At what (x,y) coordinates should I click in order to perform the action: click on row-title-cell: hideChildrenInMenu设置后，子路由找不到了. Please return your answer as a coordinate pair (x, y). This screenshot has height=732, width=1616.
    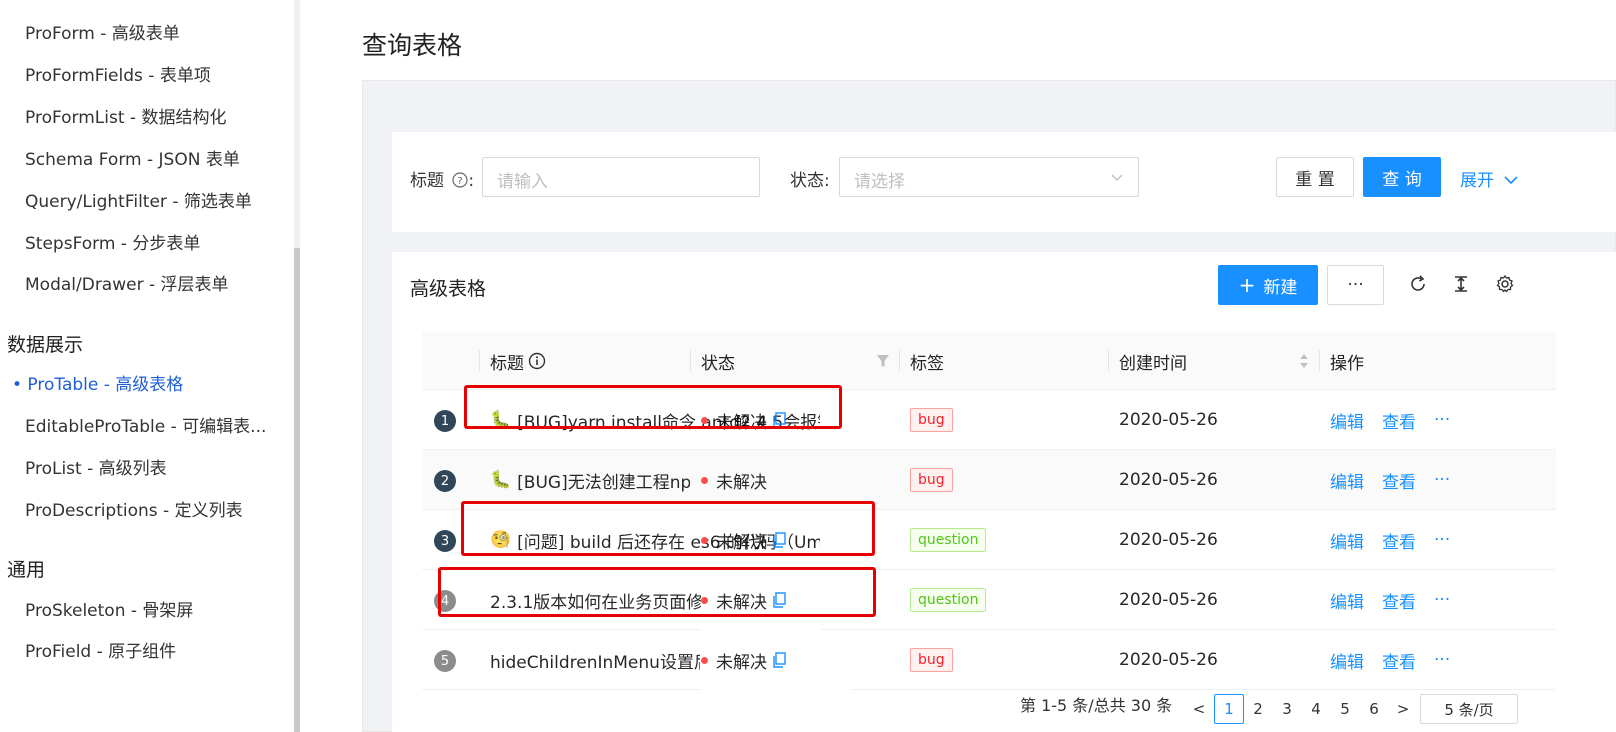
    Looking at the image, I should click on (595, 660).